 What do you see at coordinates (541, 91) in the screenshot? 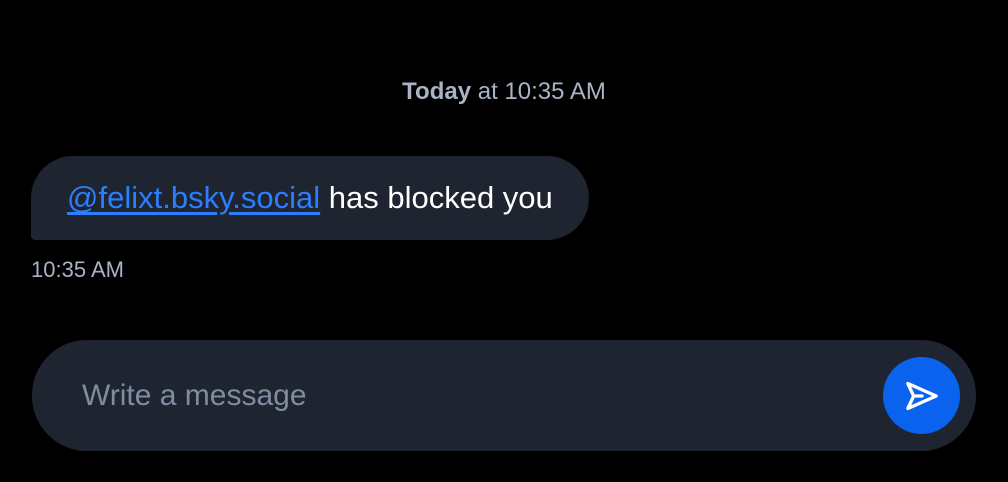
I see `date-separator-time: at 10:35 AM` at bounding box center [541, 91].